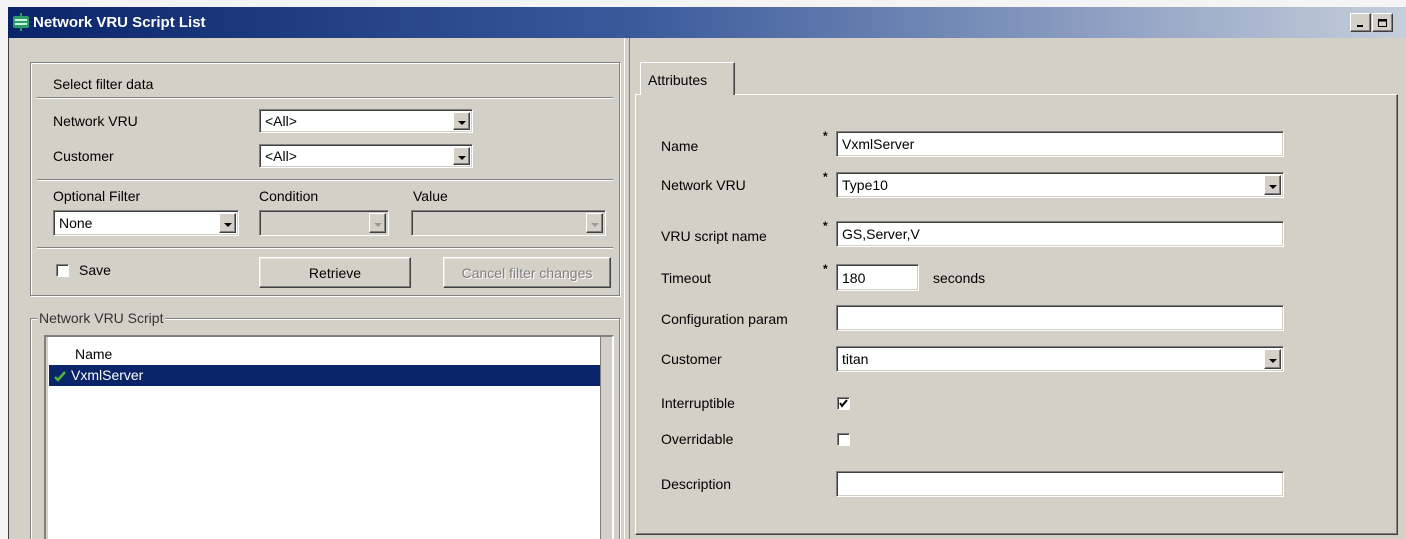 The height and width of the screenshot is (539, 1406). What do you see at coordinates (959, 278) in the screenshot?
I see `timeout-unit: seconds` at bounding box center [959, 278].